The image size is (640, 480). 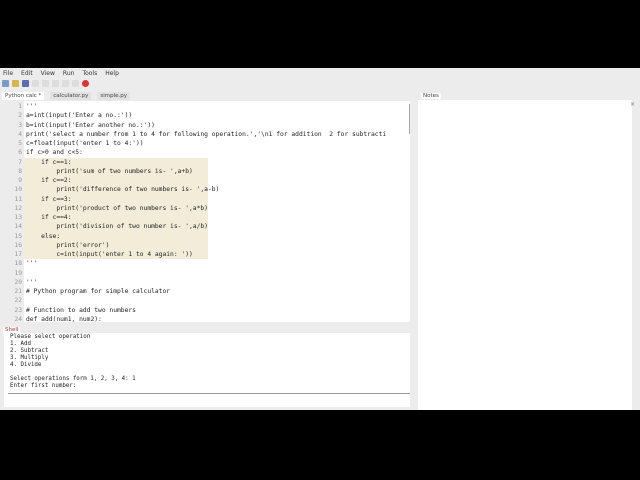 I want to click on run-icon, so click(x=35, y=83).